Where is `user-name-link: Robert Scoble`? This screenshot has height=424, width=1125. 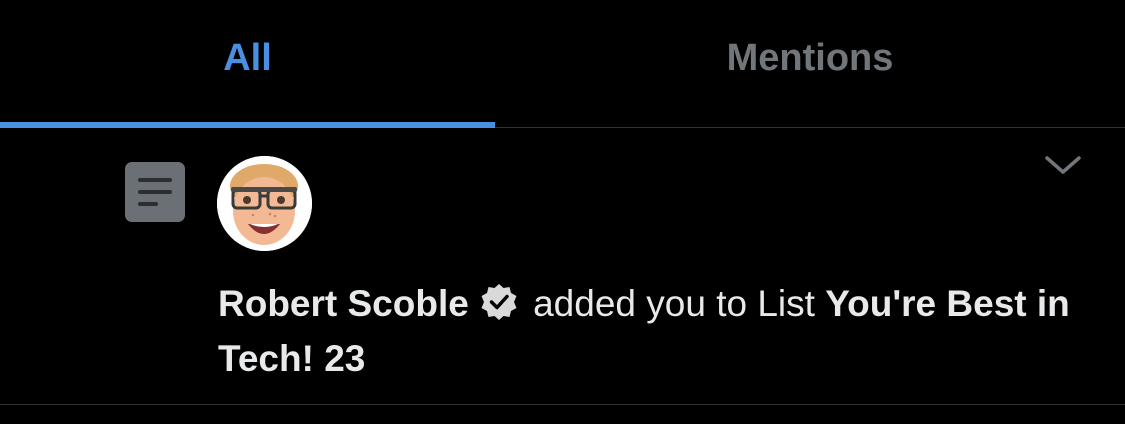
user-name-link: Robert Scoble is located at coordinates (343, 303).